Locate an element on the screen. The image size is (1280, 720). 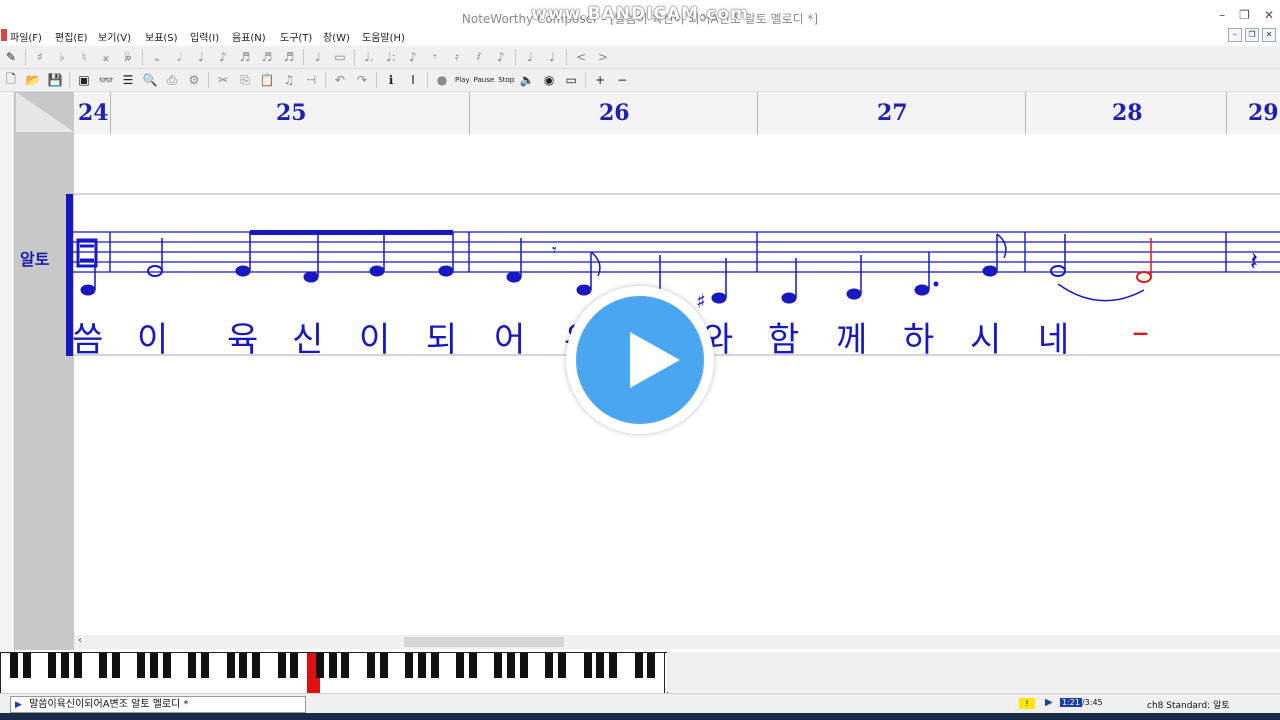
rest-icon: 𝄾 is located at coordinates (554, 250).